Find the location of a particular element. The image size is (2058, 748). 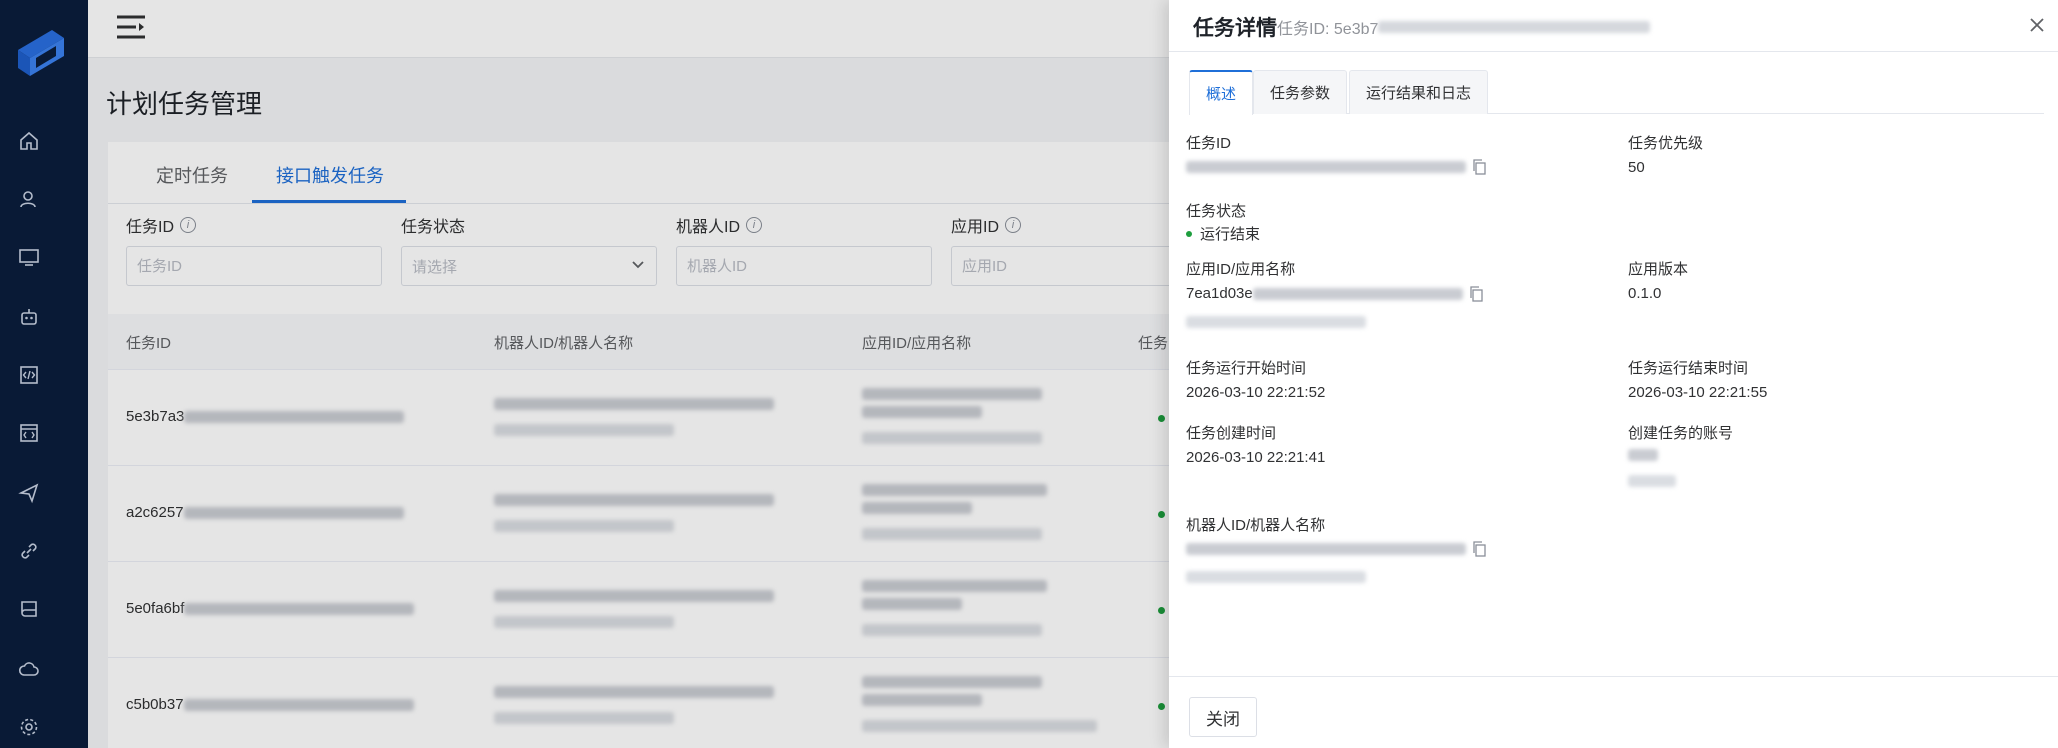

field-label: 应用ID/应用名称 is located at coordinates (1241, 269).